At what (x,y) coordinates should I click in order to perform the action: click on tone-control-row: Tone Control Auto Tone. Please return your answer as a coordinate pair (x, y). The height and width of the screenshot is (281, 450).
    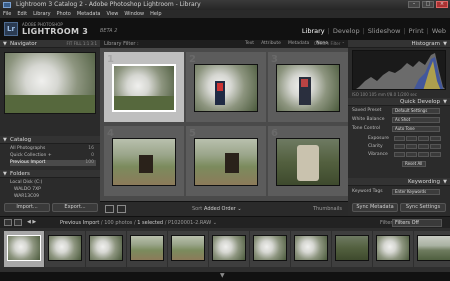
    Looking at the image, I should click on (399, 129).